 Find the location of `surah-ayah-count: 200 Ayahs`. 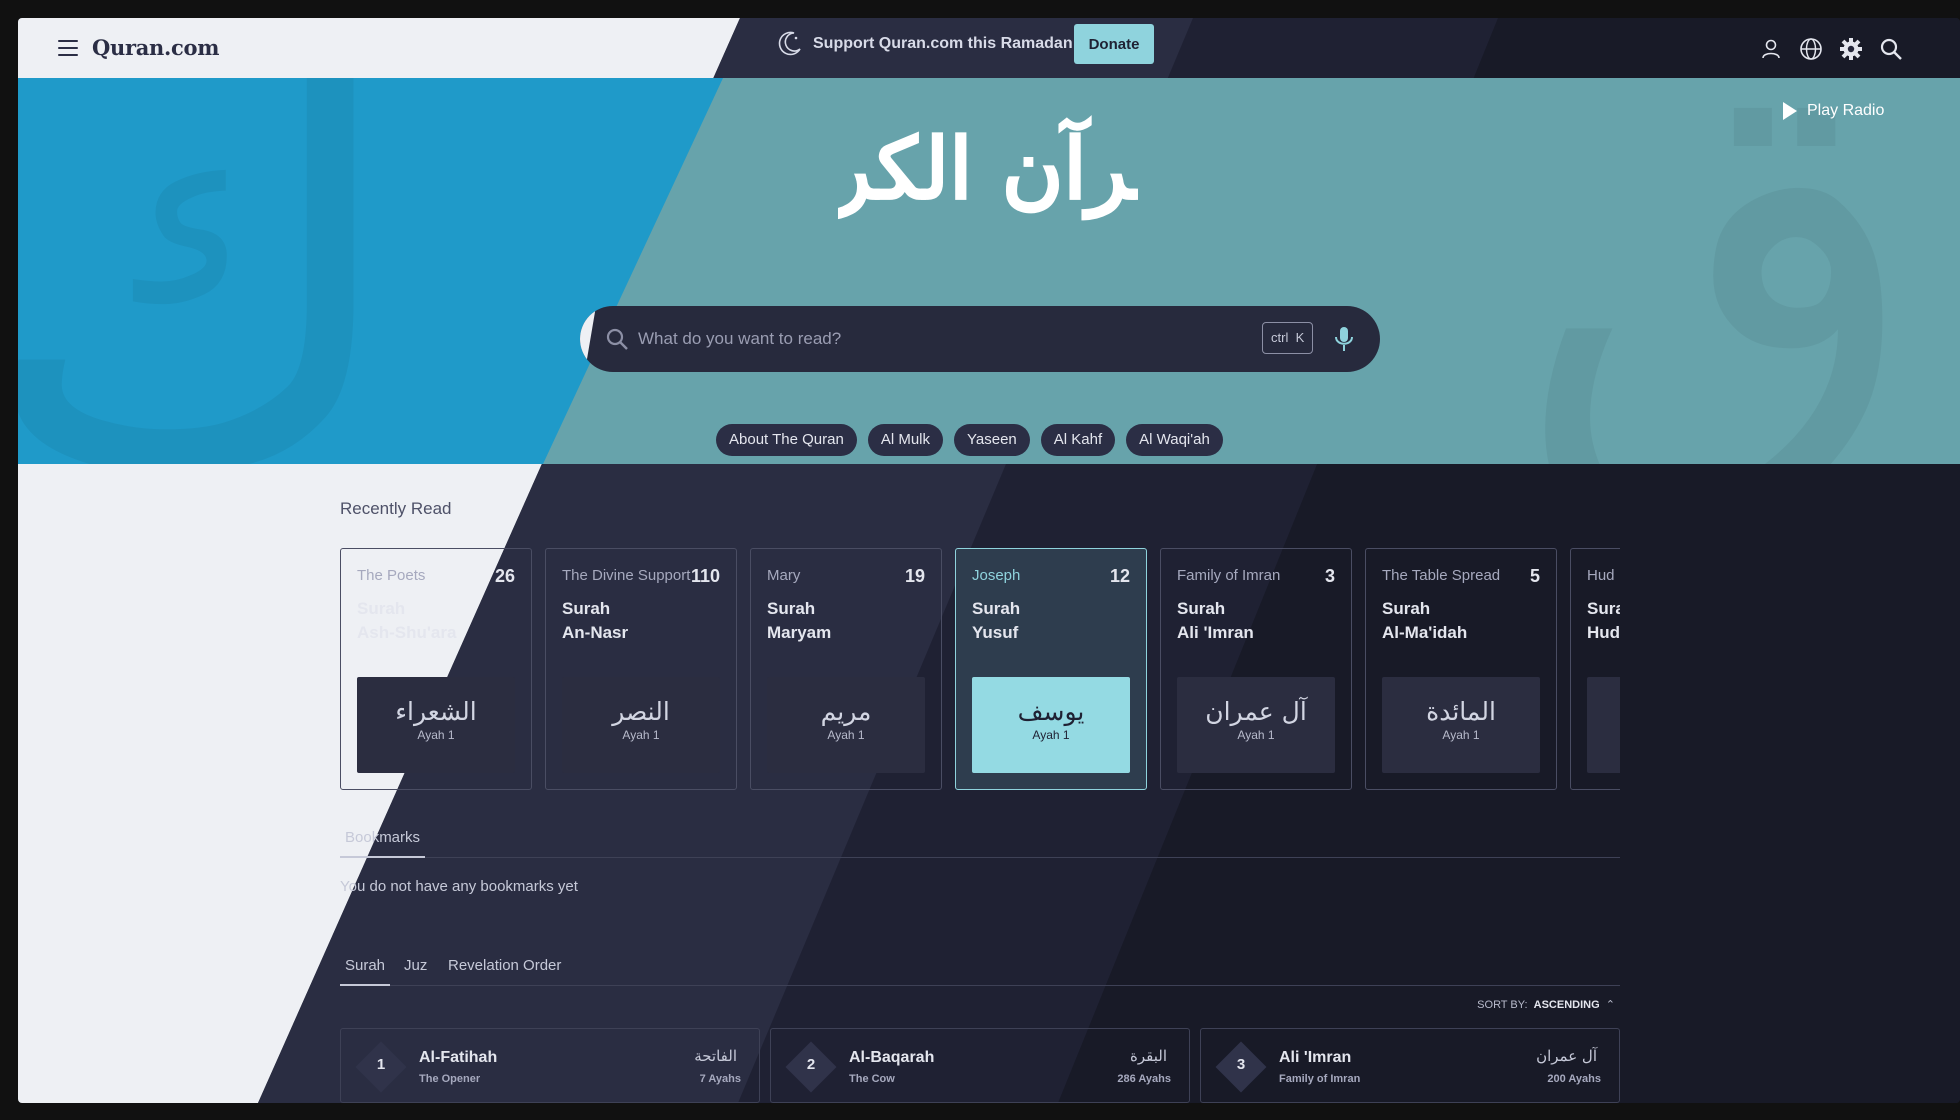

surah-ayah-count: 200 Ayahs is located at coordinates (1574, 1079).